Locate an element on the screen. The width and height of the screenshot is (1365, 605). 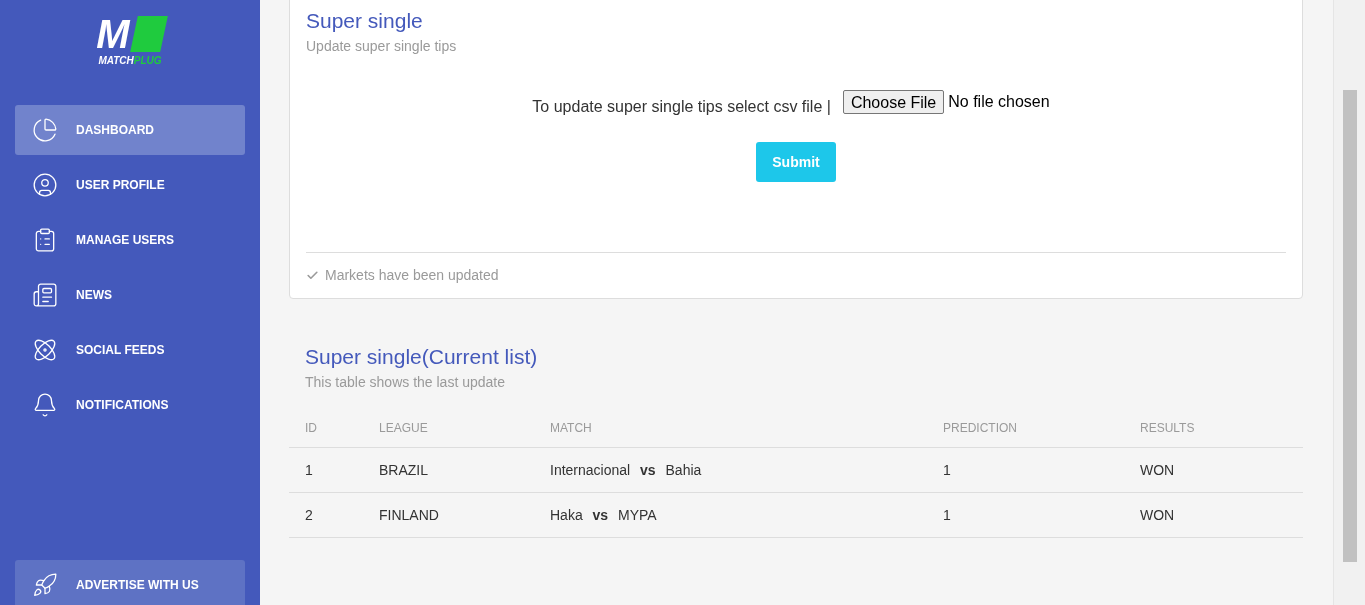
table-cell: FINLAND is located at coordinates (409, 515).